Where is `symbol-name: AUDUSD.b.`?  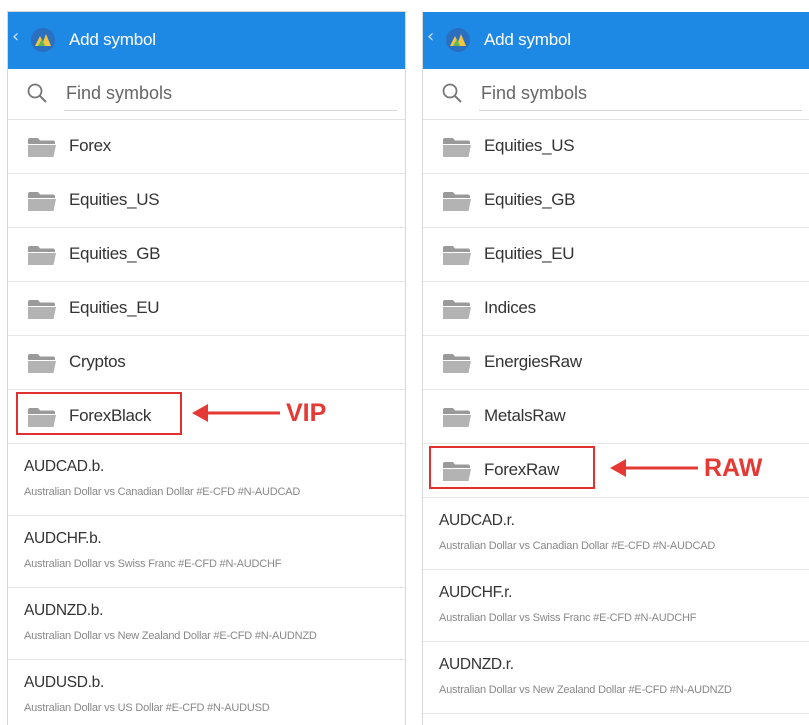
symbol-name: AUDUSD.b. is located at coordinates (64, 682).